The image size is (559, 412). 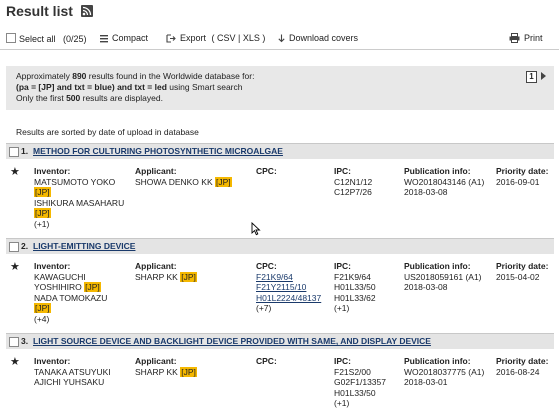 What do you see at coordinates (533, 38) in the screenshot?
I see `print-label: Print` at bounding box center [533, 38].